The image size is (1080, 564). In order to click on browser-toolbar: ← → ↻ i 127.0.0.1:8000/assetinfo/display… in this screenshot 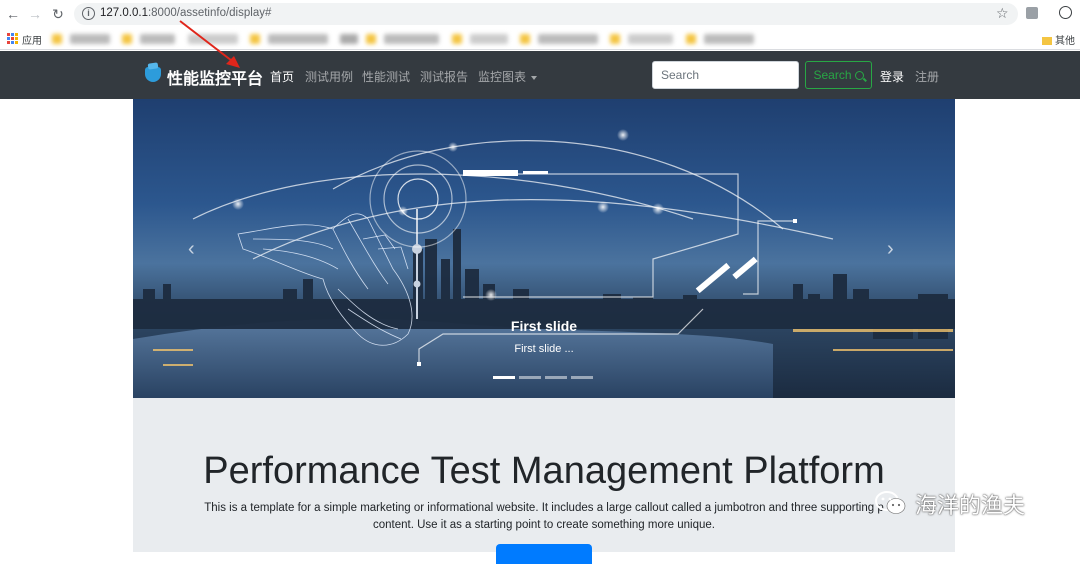, I will do `click(540, 14)`.